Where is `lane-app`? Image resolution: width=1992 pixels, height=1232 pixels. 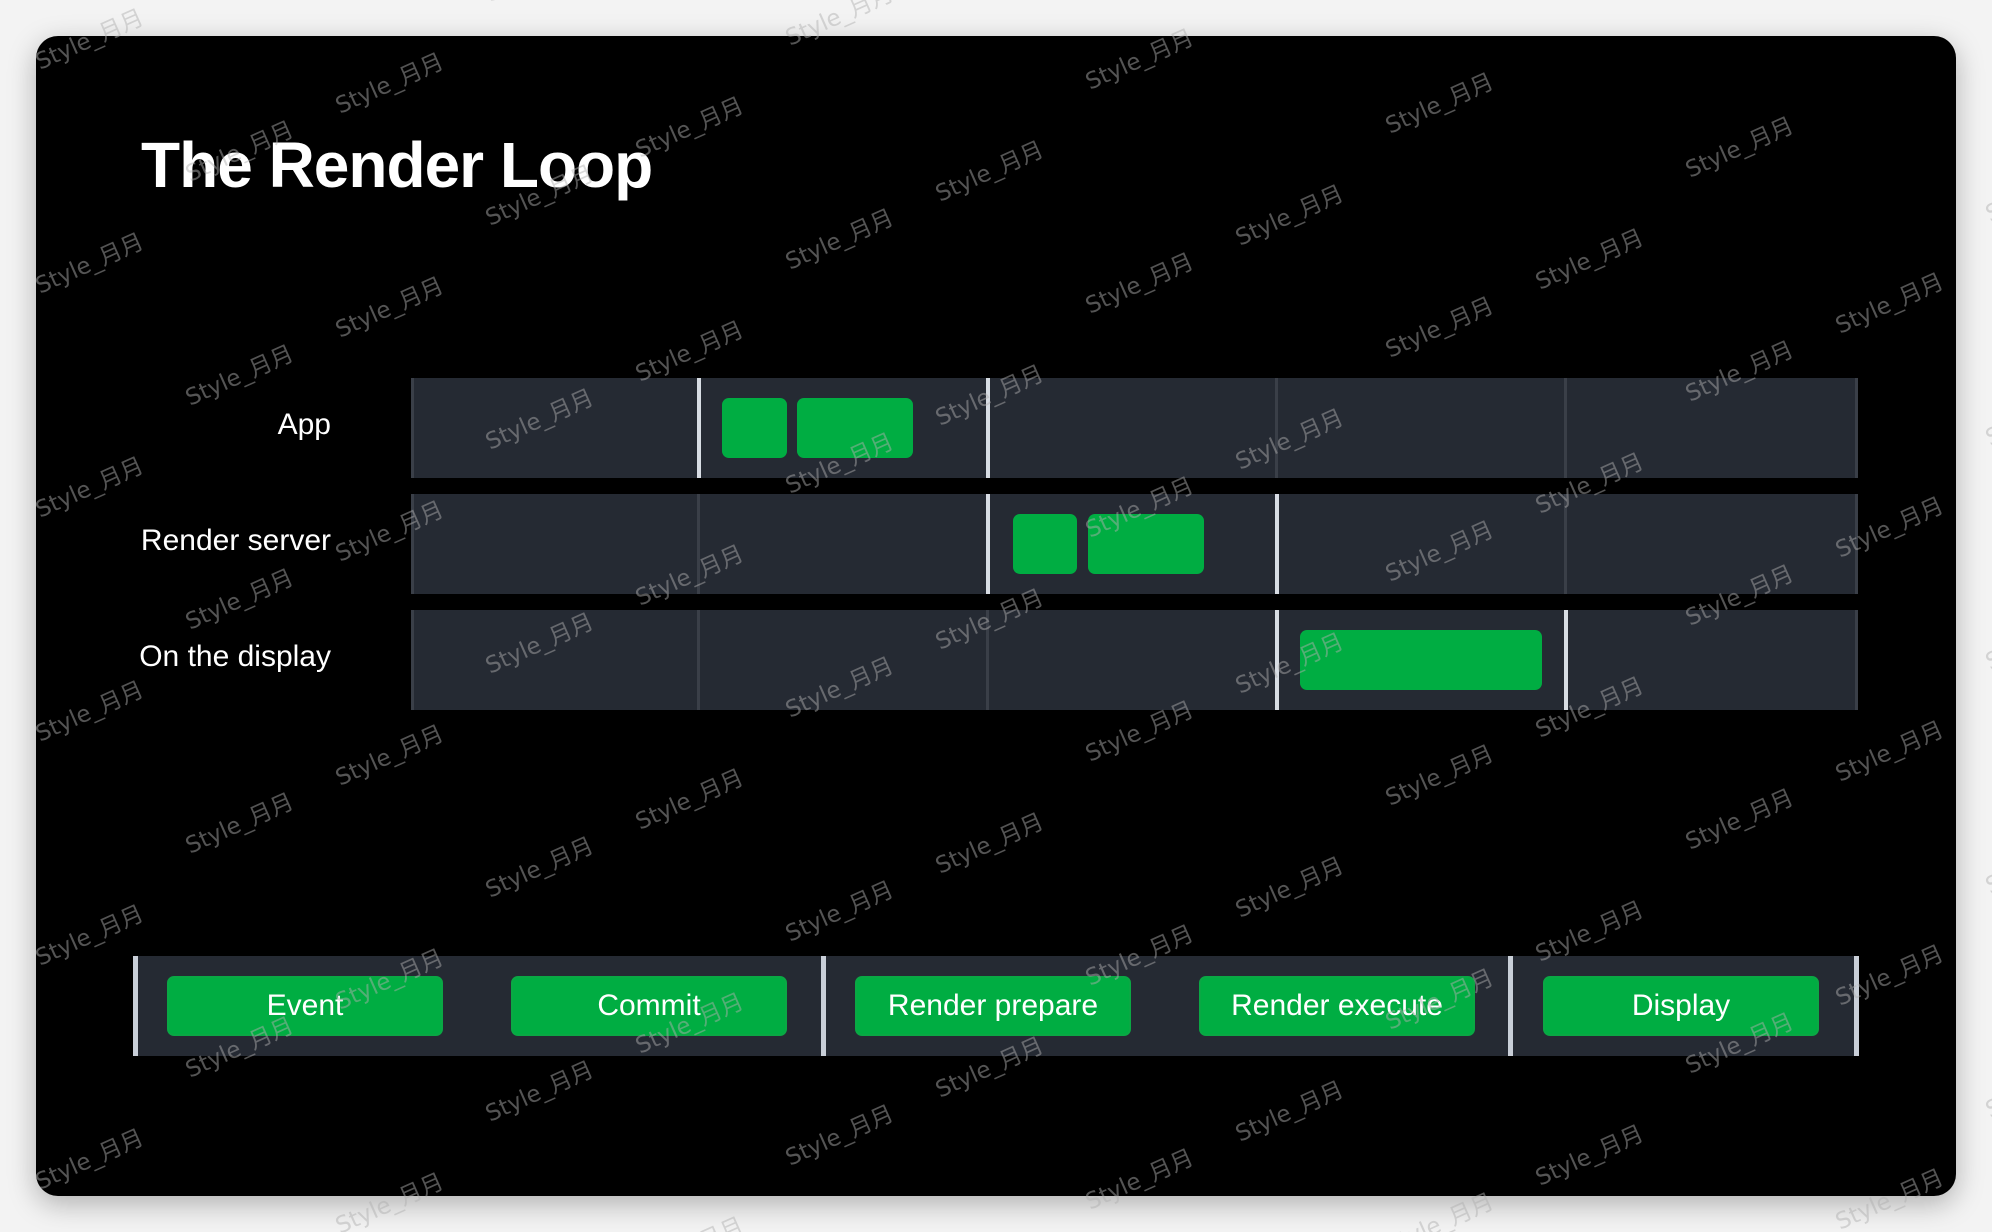 lane-app is located at coordinates (1134, 428).